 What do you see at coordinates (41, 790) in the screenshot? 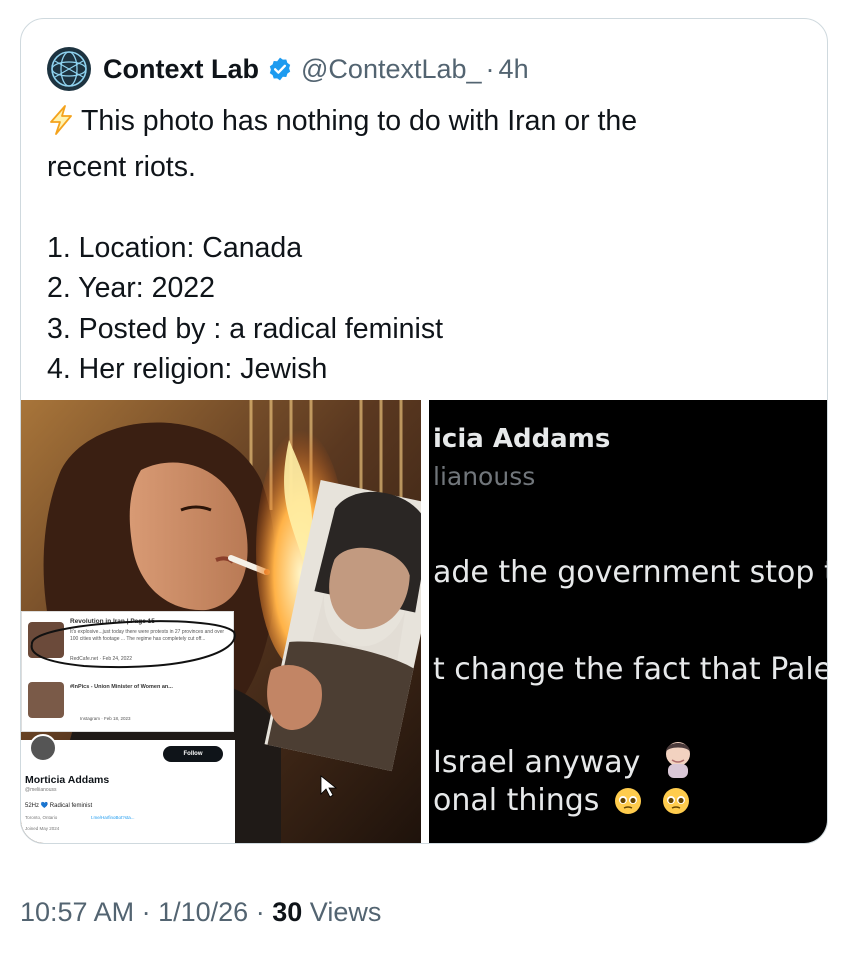
I see `profile-handle: @meliianouss` at bounding box center [41, 790].